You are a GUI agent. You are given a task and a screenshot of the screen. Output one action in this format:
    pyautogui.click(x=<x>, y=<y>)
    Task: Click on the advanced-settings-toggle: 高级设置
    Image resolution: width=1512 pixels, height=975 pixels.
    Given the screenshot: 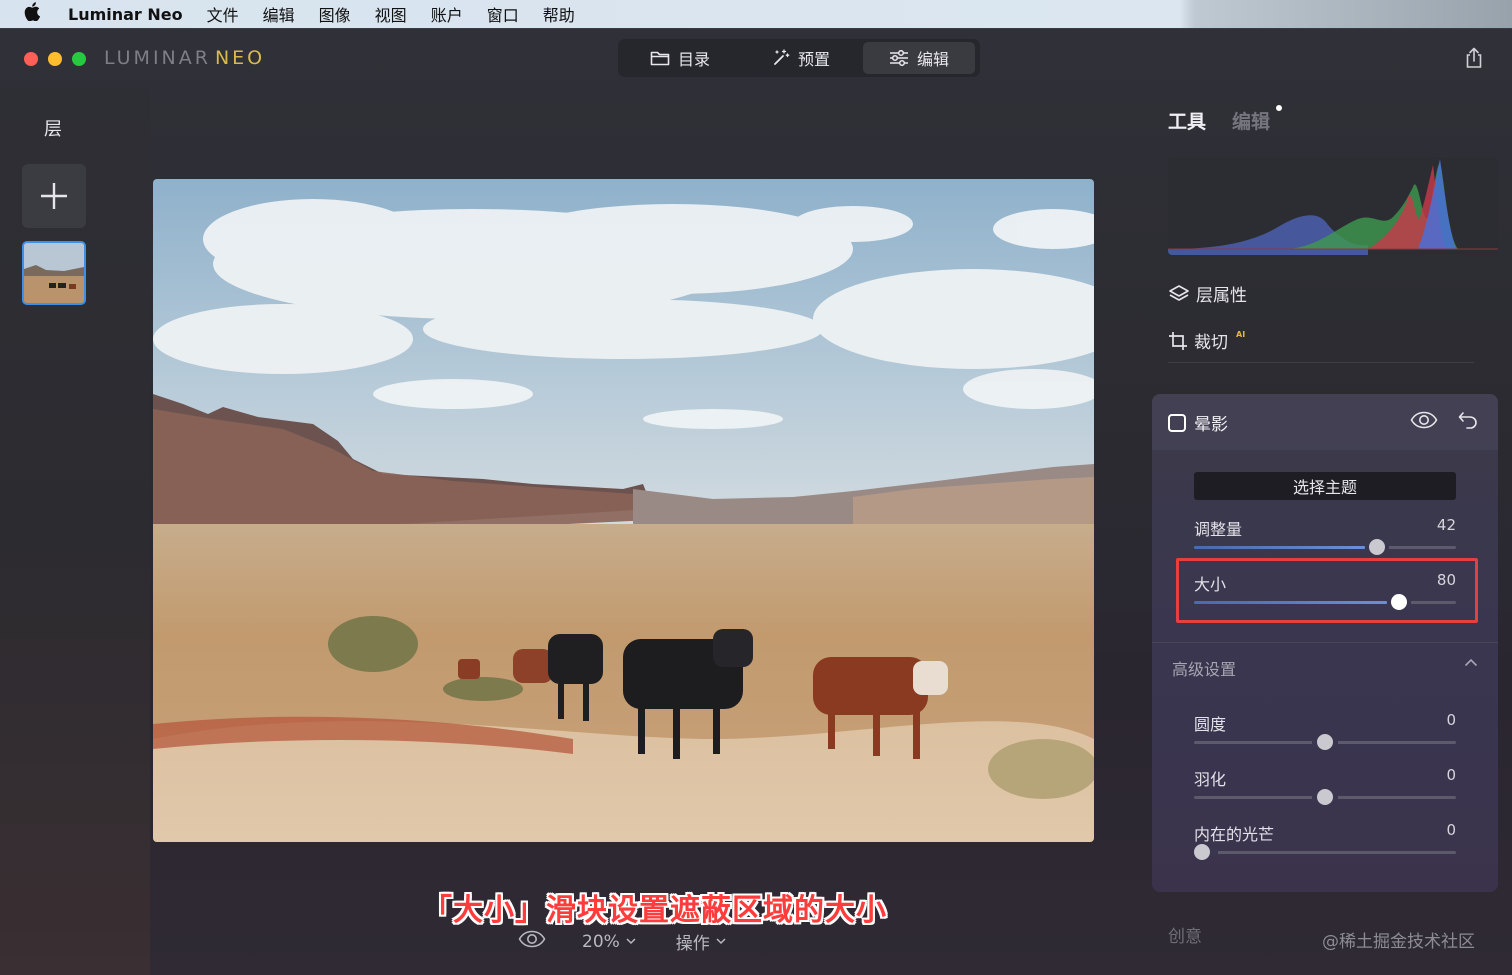 What is the action you would take?
    pyautogui.click(x=1325, y=668)
    